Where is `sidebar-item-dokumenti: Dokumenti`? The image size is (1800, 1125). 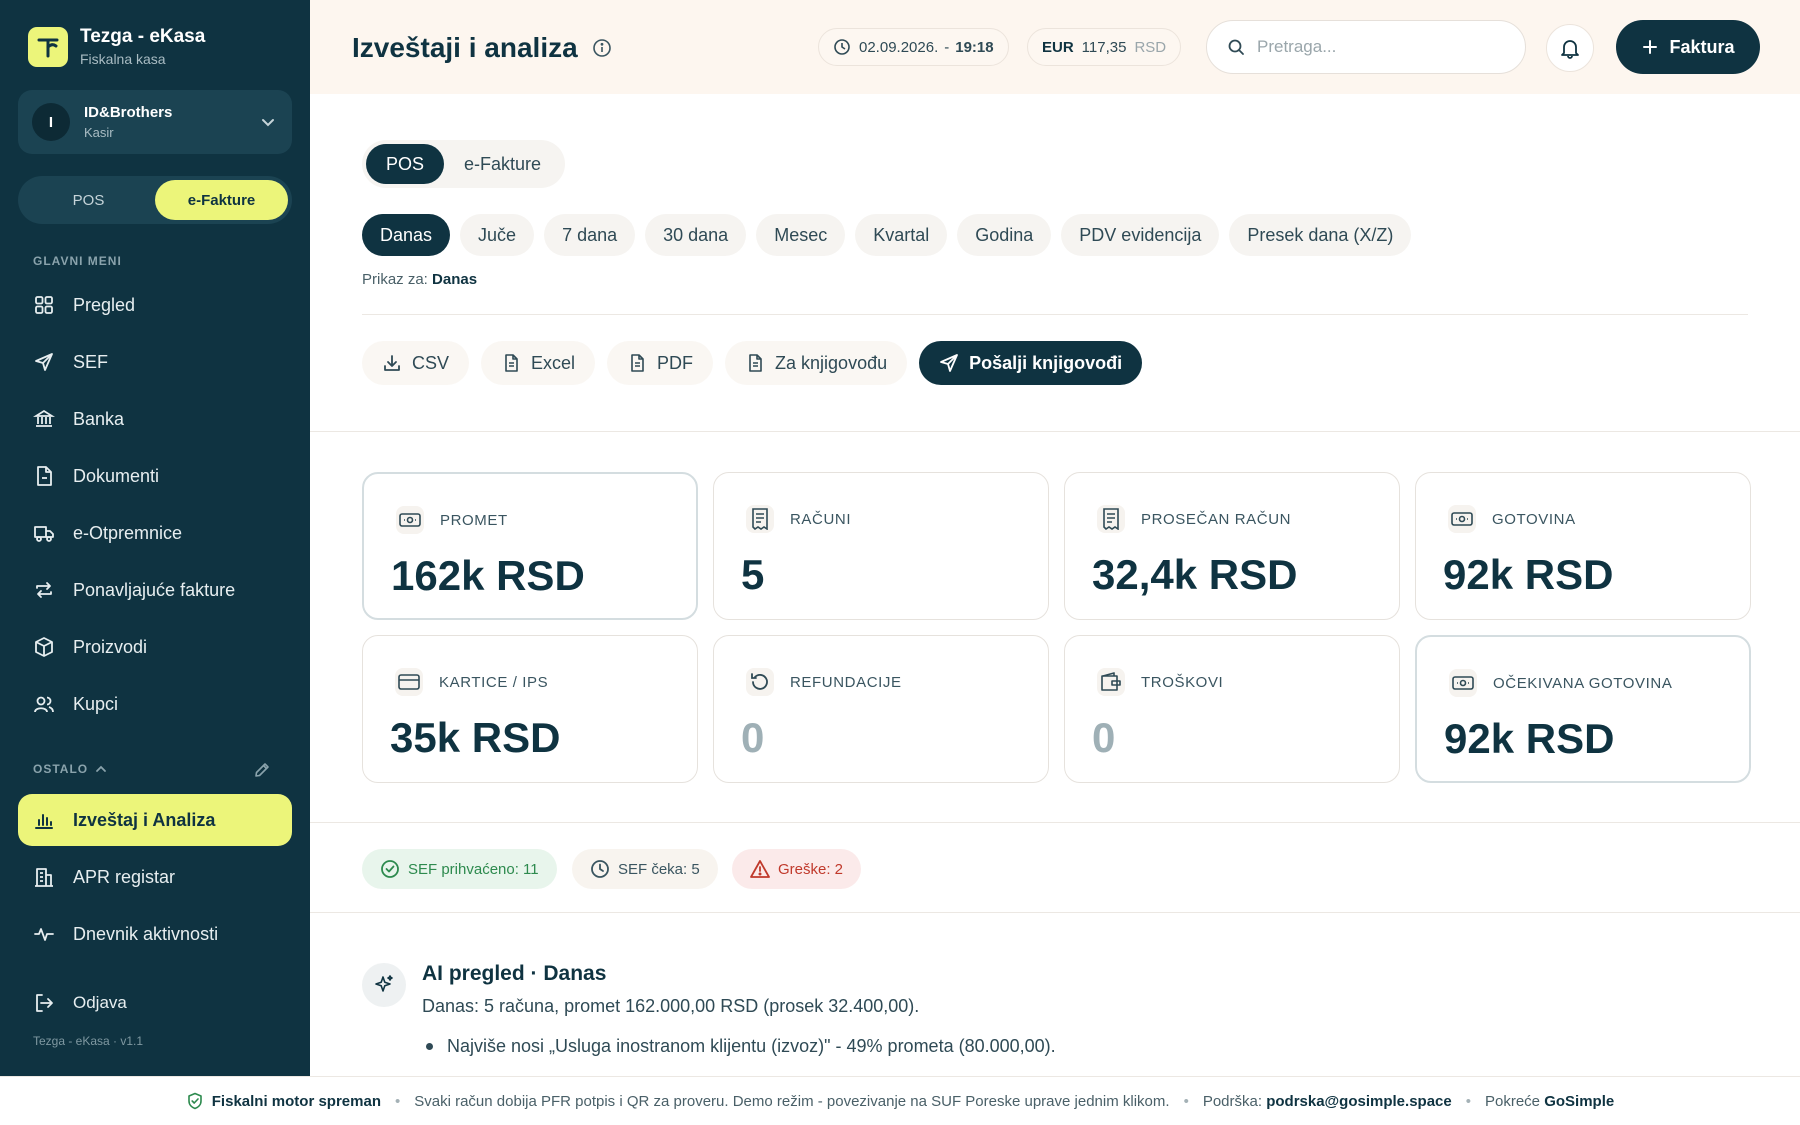 sidebar-item-dokumenti: Dokumenti is located at coordinates (155, 476).